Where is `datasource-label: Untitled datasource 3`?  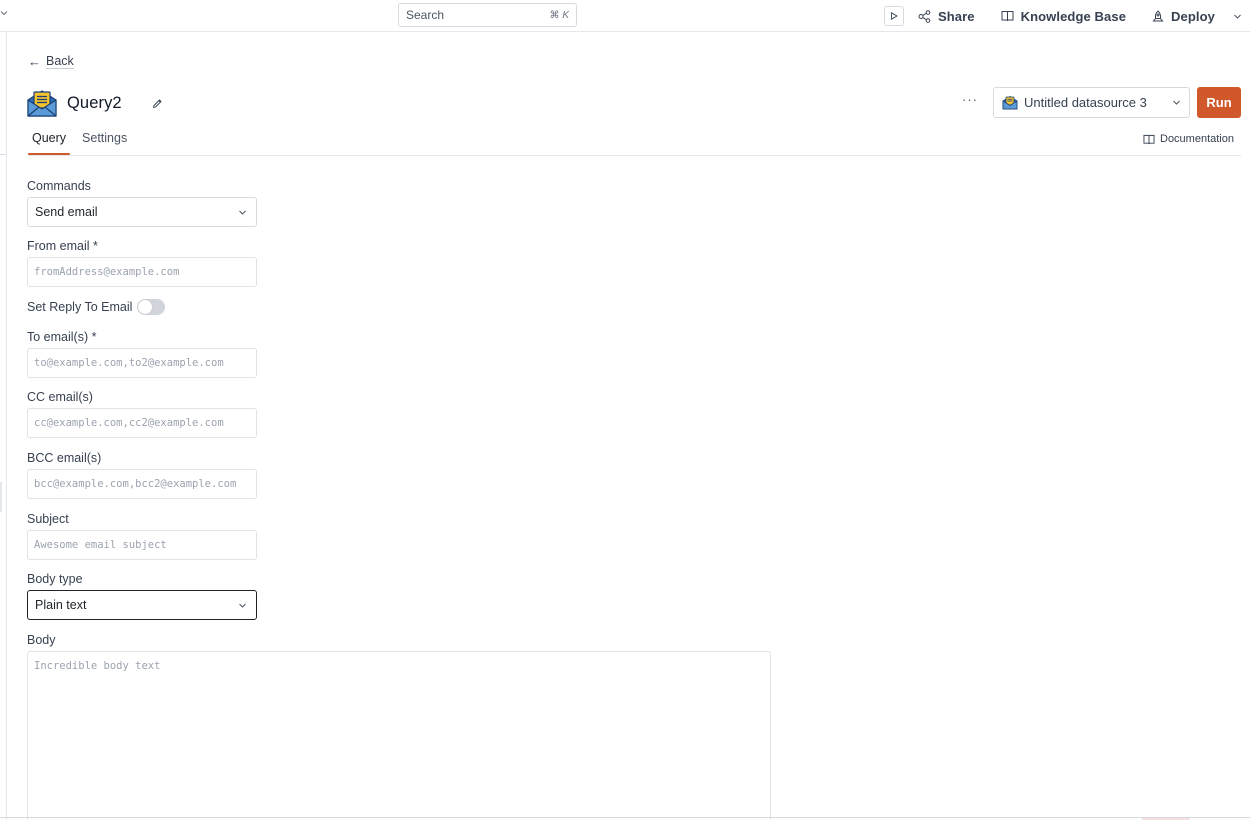
datasource-label: Untitled datasource 3 is located at coordinates (1085, 102).